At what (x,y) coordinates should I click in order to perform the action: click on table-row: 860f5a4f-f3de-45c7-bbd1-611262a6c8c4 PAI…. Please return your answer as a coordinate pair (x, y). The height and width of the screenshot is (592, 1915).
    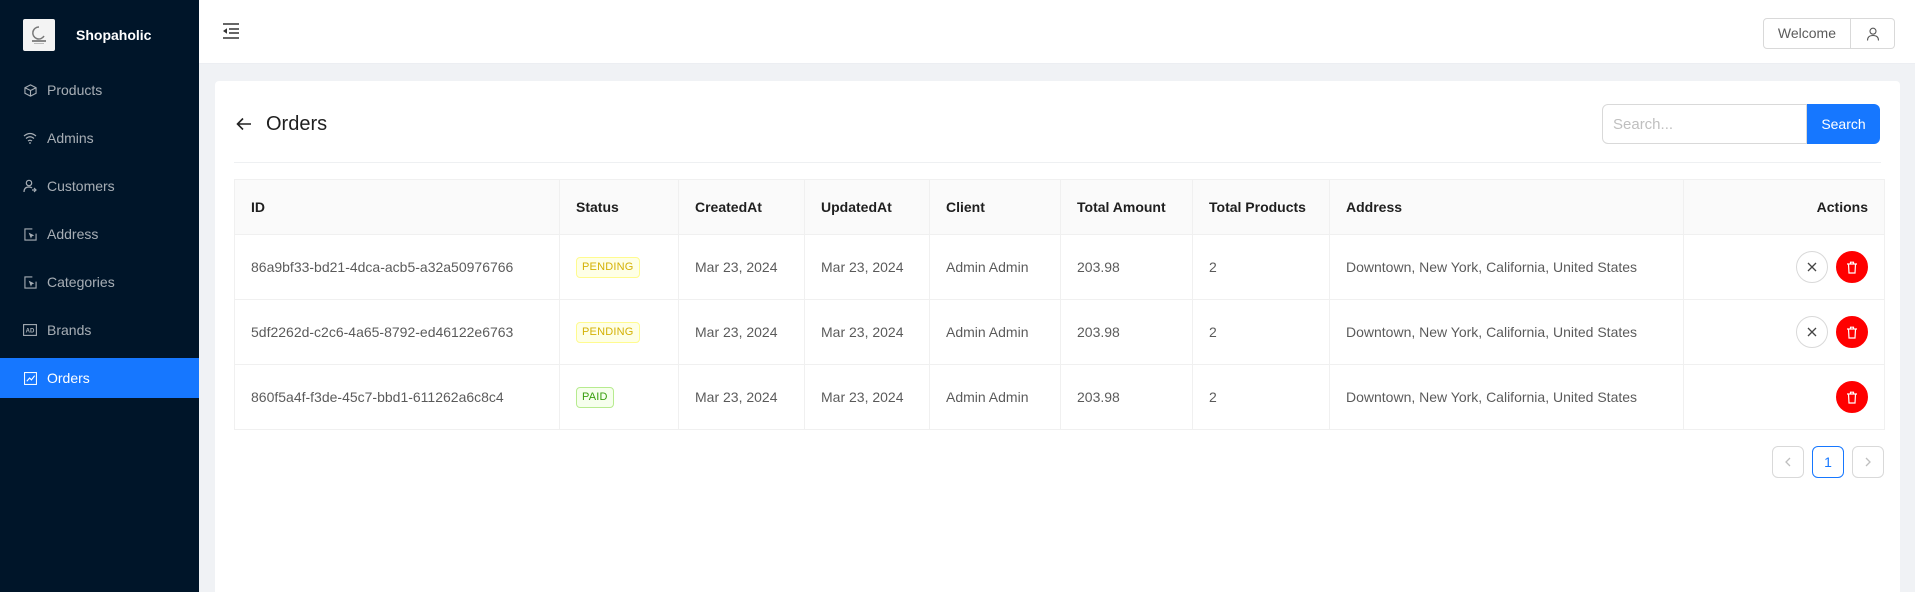
    Looking at the image, I should click on (1059, 397).